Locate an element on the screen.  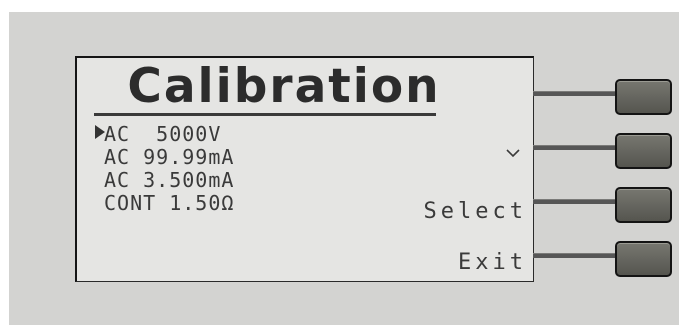
menu-item-ac-99-99ma: AC 99.99mA is located at coordinates (169, 157).